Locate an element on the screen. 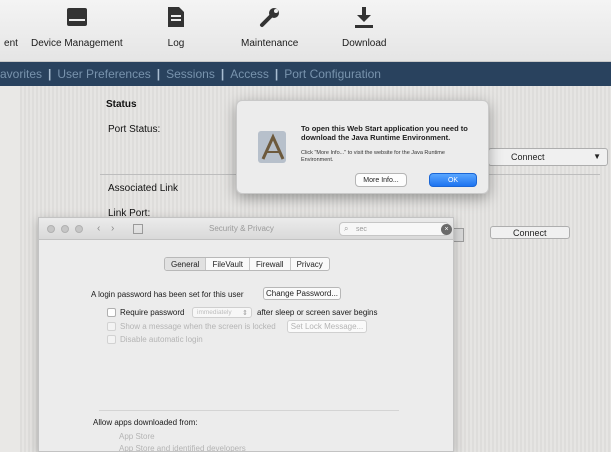 The image size is (611, 452). window-titlebar: ‹ › Security & Privacy ⌕ sec × is located at coordinates (246, 229).